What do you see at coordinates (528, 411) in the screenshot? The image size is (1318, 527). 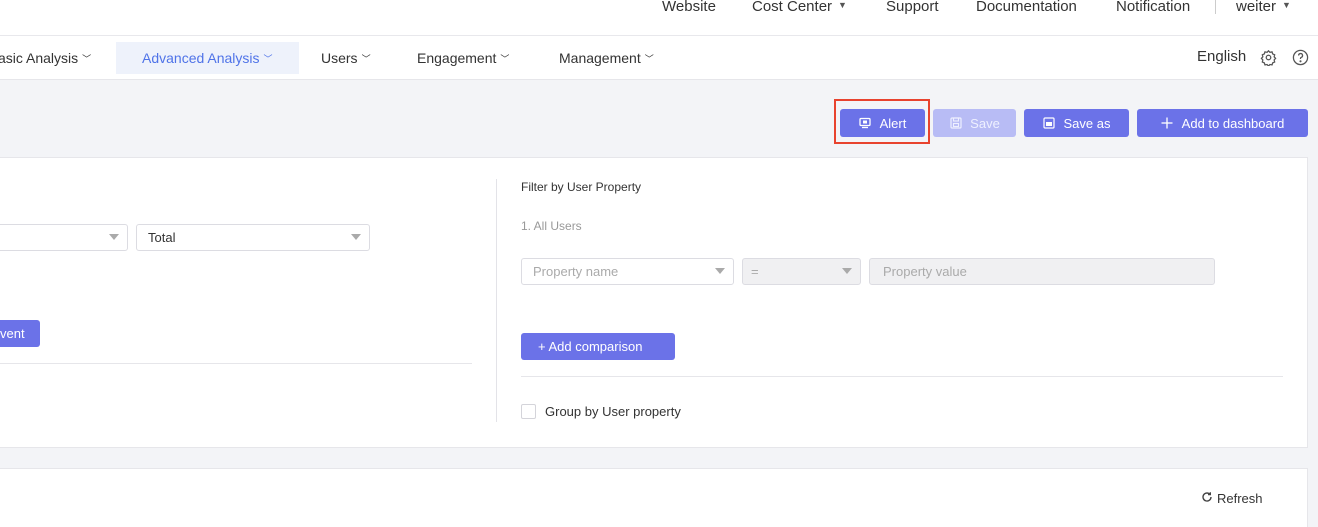 I see `group-by-checkbox` at bounding box center [528, 411].